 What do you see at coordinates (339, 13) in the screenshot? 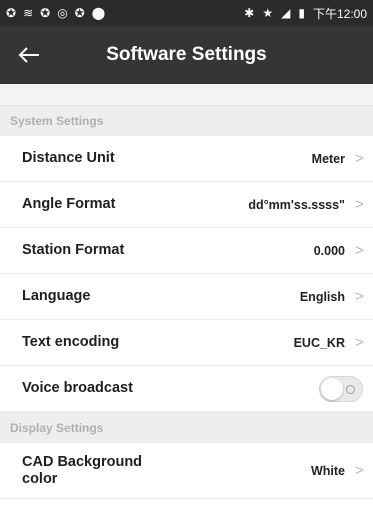
I see `status-time: 下午12:00` at bounding box center [339, 13].